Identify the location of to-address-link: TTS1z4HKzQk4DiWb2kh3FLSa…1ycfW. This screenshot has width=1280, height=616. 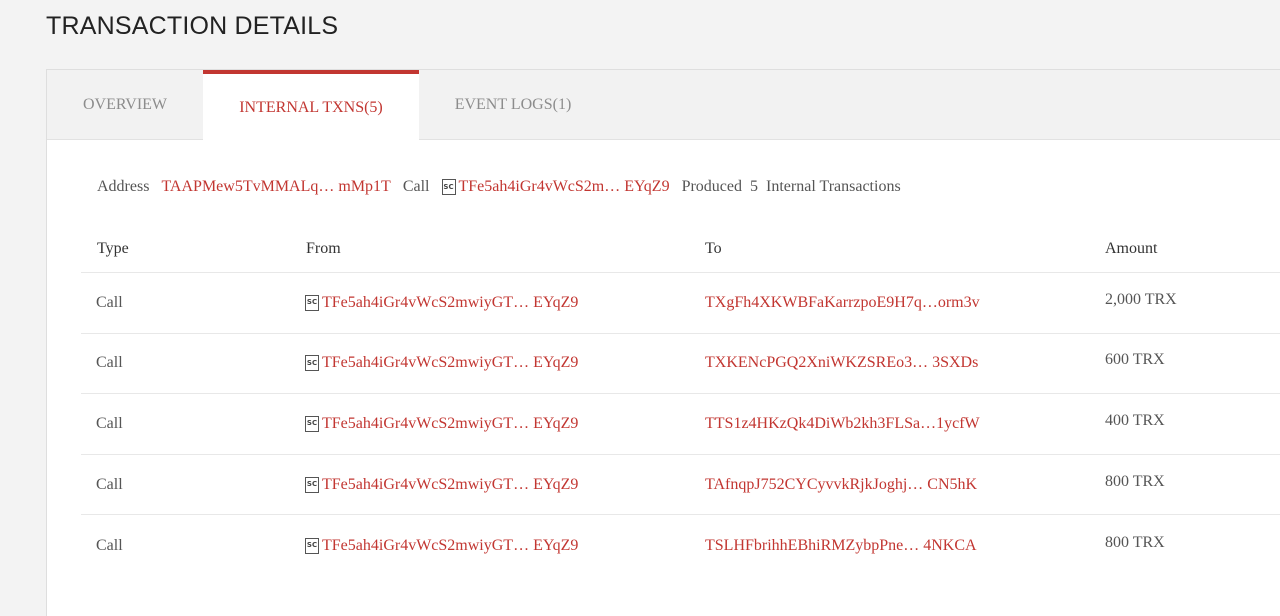
(842, 424).